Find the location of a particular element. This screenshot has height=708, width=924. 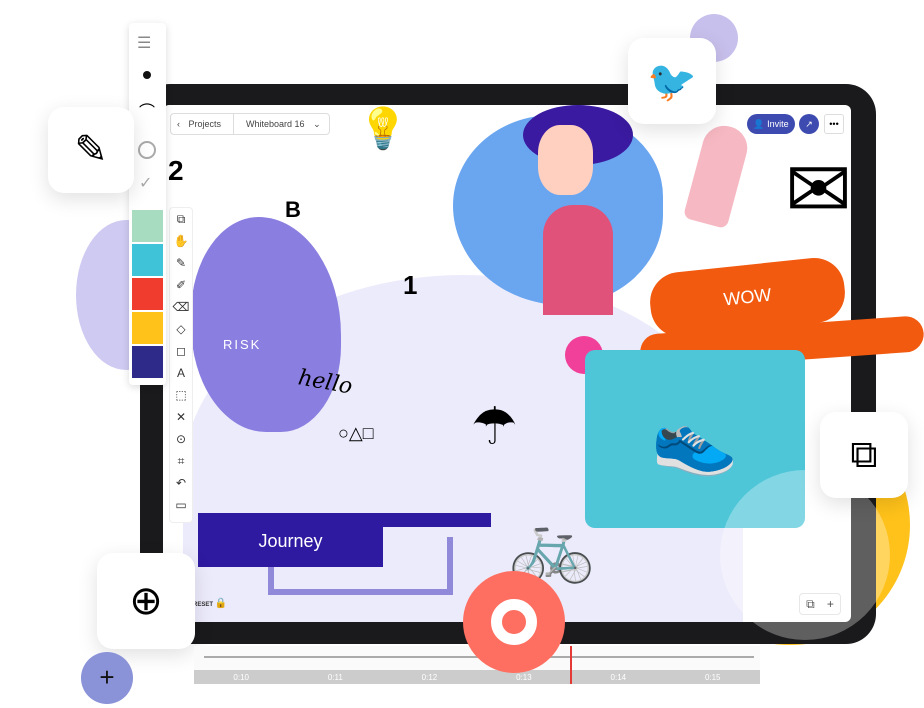

dot-size-icon is located at coordinates (147, 75).